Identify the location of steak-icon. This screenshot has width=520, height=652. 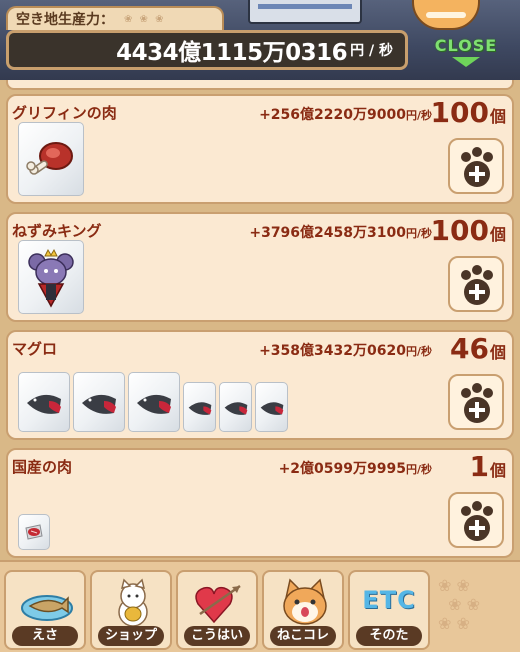
(34, 532).